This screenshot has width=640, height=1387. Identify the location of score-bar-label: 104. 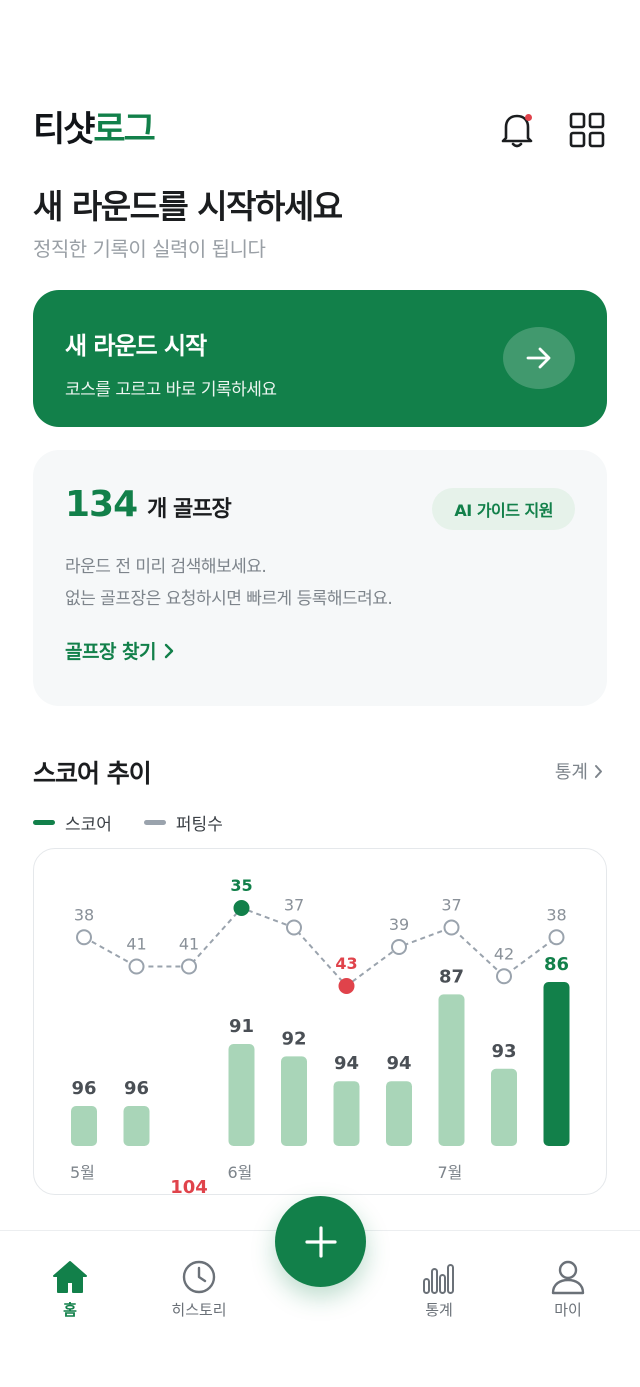
(189, 1186).